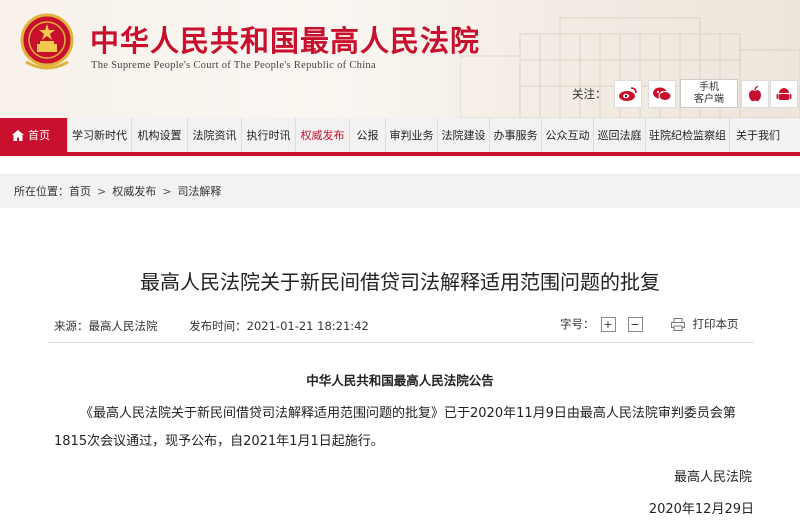  Describe the element at coordinates (199, 191) in the screenshot. I see `breadcrumb-judicial-interpretation: 司法解释` at that location.